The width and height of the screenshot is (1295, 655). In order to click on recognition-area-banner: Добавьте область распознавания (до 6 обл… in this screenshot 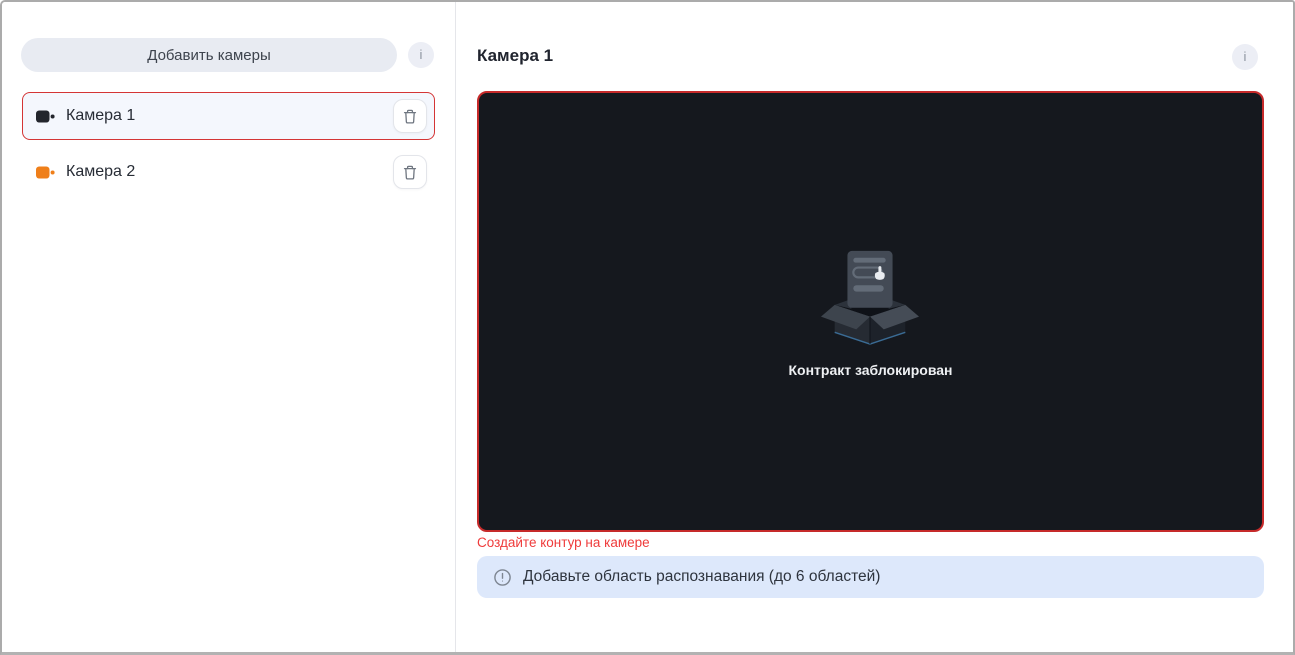, I will do `click(870, 577)`.